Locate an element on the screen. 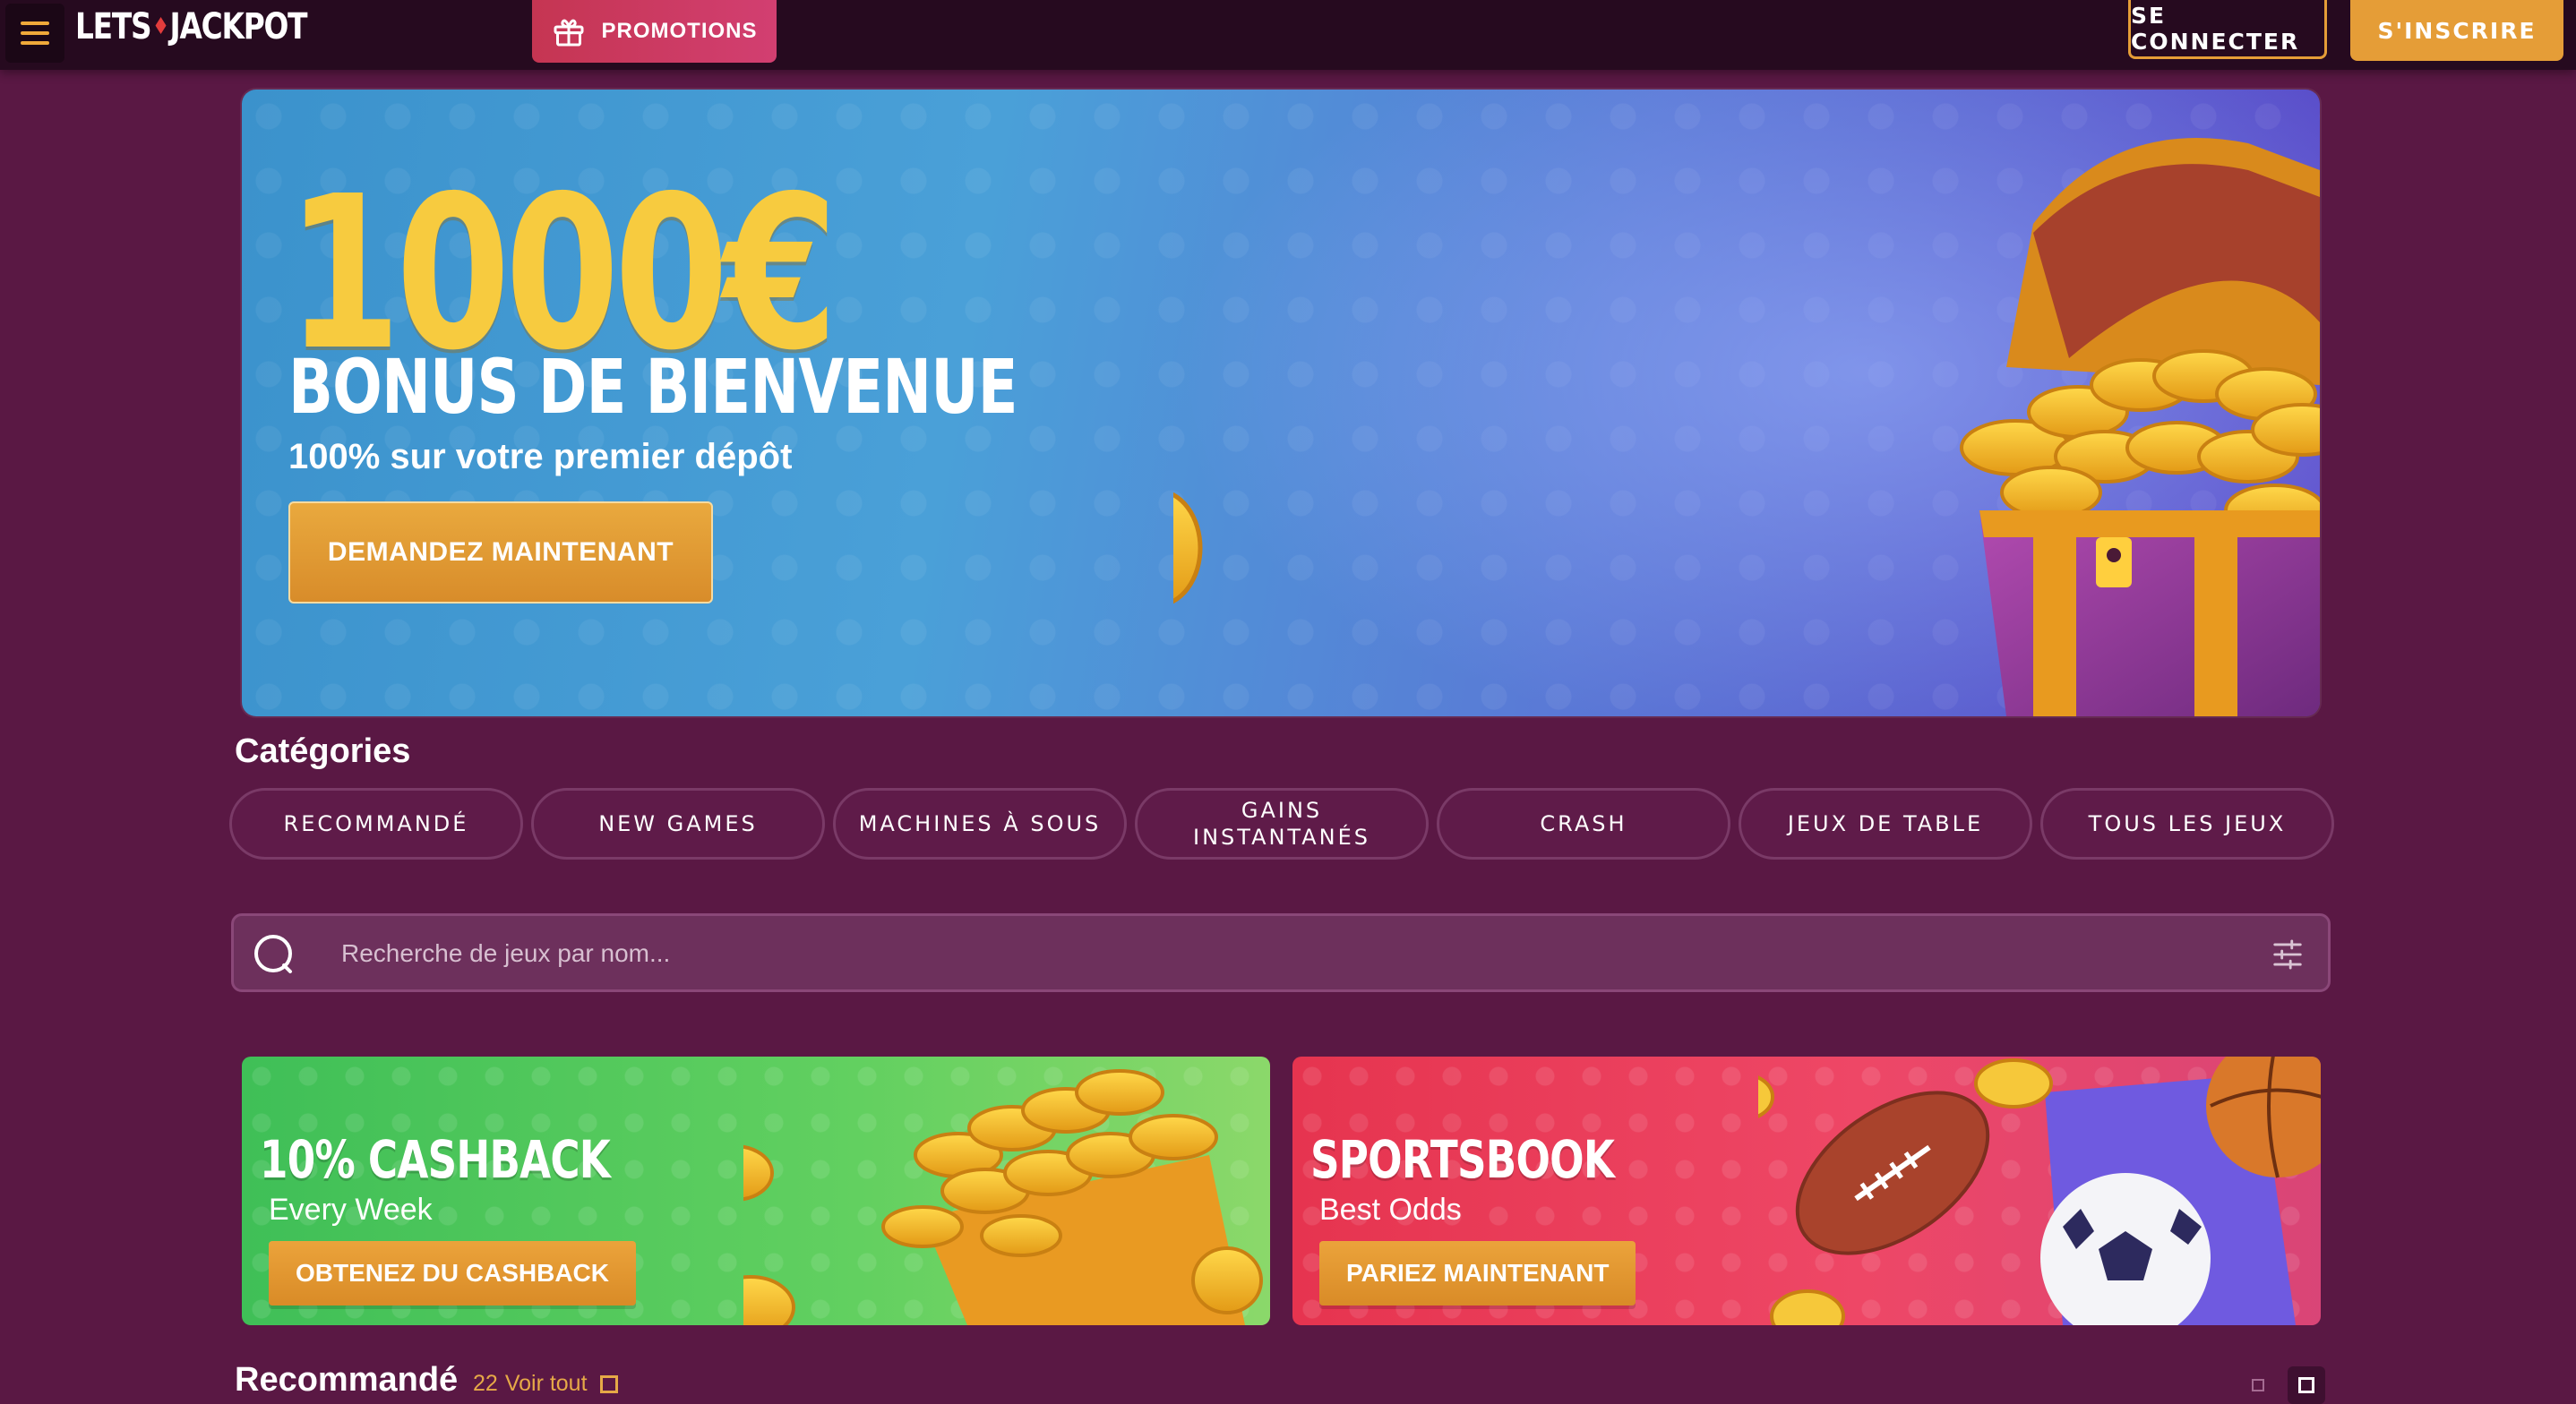 The width and height of the screenshot is (2576, 1404). view-all-link: 22 Voir tout is located at coordinates (545, 1384).